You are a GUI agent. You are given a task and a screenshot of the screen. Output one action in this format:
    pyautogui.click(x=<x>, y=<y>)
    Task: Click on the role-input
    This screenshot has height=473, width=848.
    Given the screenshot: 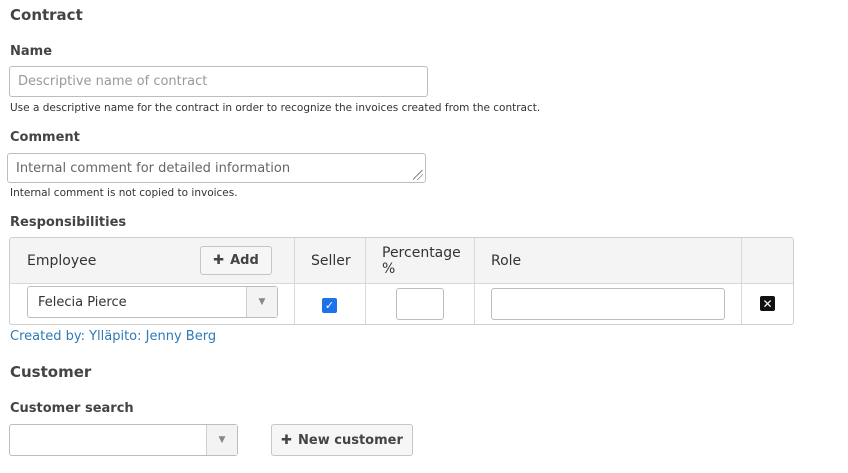 What is the action you would take?
    pyautogui.click(x=608, y=304)
    